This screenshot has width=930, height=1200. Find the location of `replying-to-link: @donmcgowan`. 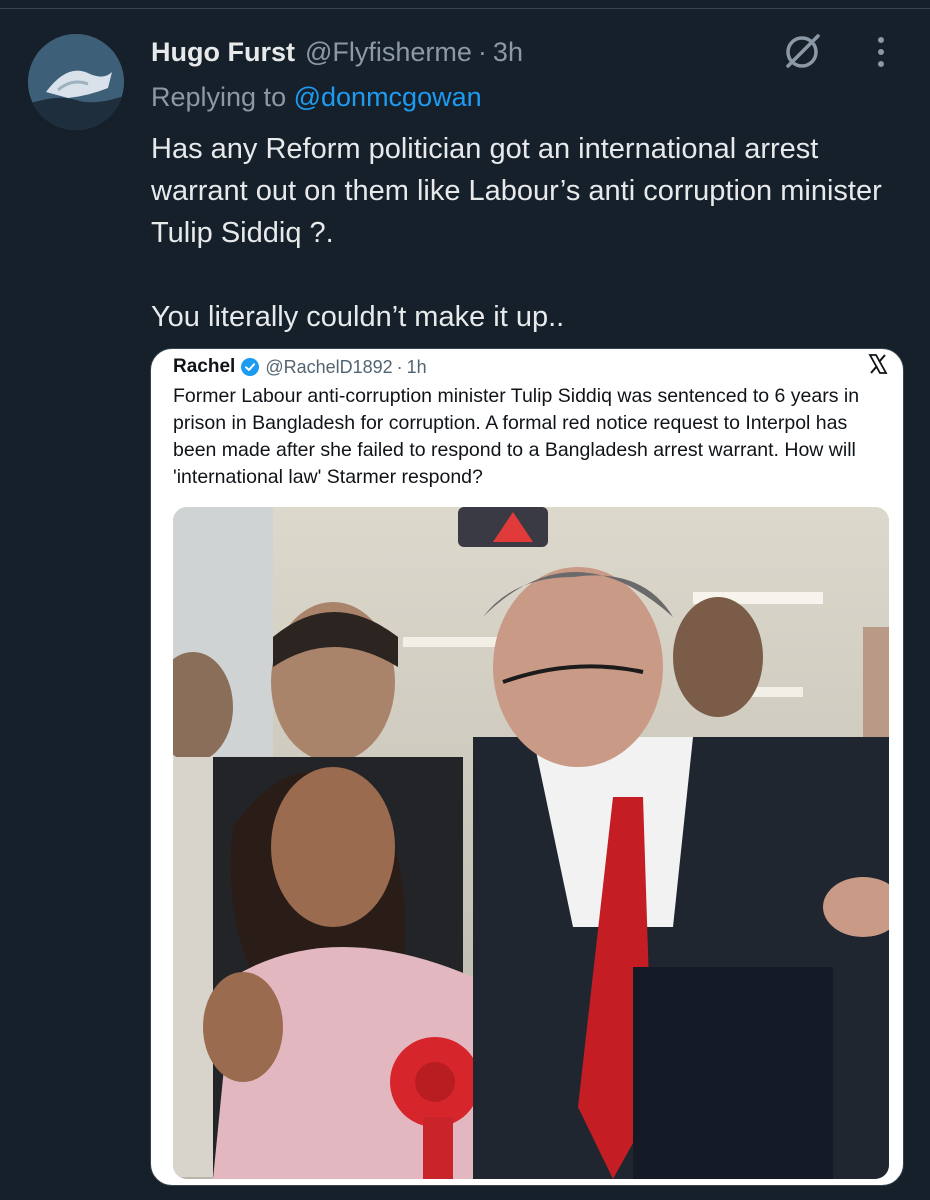

replying-to-link: @donmcgowan is located at coordinates (388, 97).